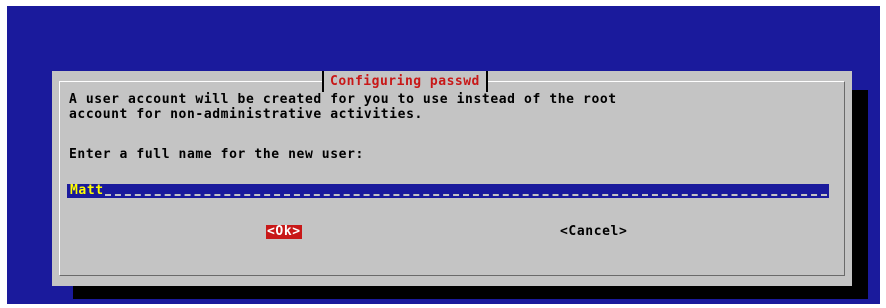  Describe the element at coordinates (284, 232) in the screenshot. I see `ok-button: <Ok>` at that location.